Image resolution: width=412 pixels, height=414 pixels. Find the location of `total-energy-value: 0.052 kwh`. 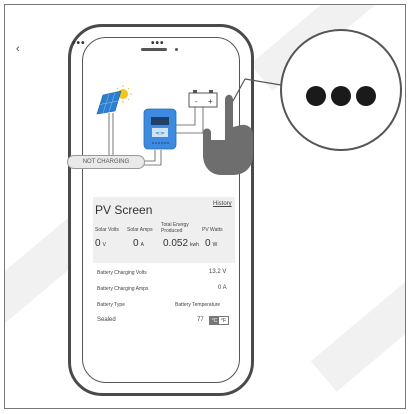

total-energy-value: 0.052 kwh is located at coordinates (181, 243).